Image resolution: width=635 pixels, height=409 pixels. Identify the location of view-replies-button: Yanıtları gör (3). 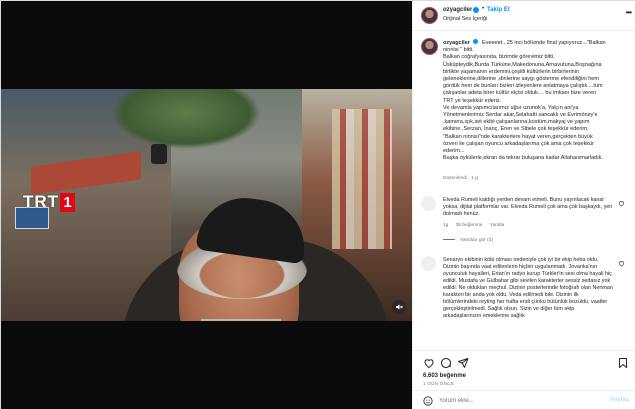
(468, 240).